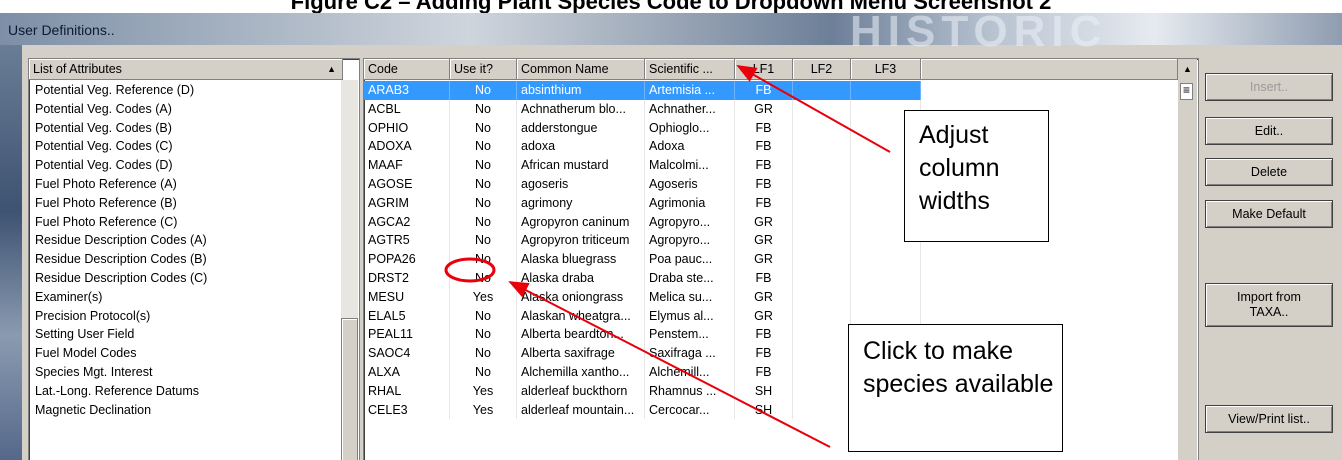 The width and height of the screenshot is (1342, 460). I want to click on adjust-arrow, so click(813, 109).